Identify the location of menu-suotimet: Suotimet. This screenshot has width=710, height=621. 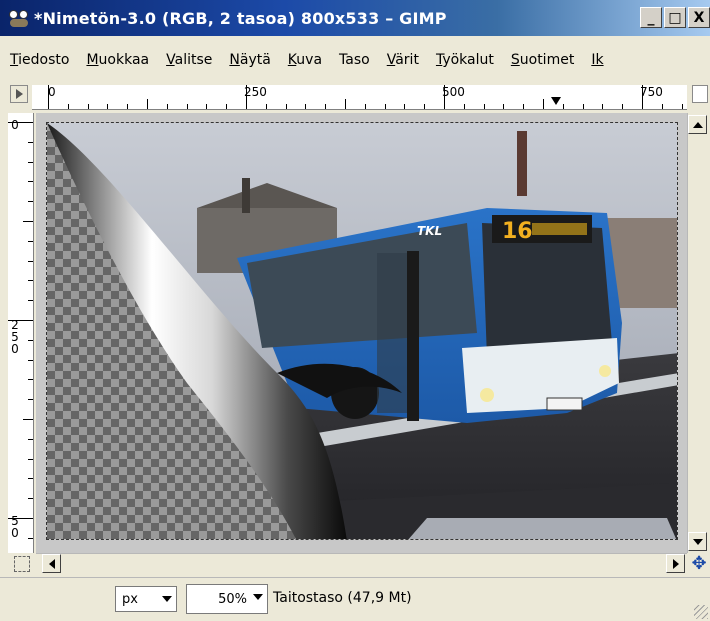
(542, 60).